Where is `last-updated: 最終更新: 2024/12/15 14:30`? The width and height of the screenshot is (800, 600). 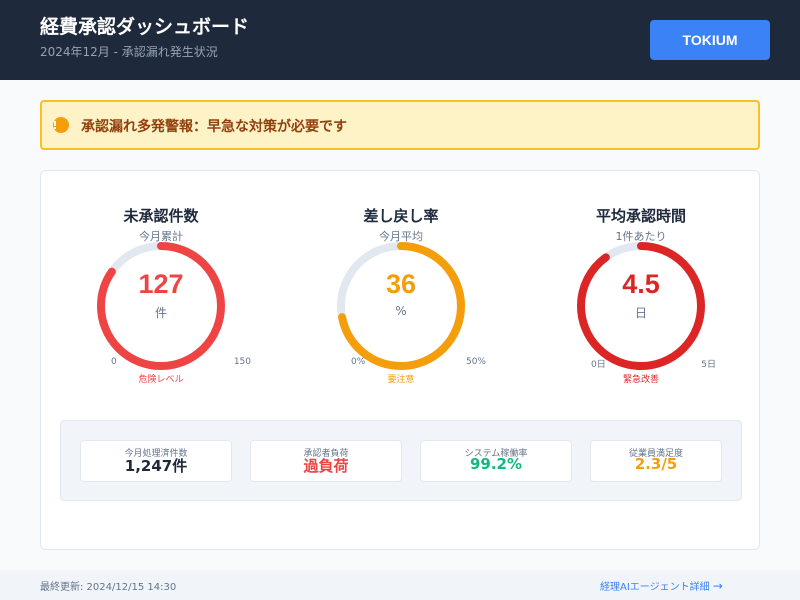
last-updated: 最終更新: 2024/12/15 14:30 is located at coordinates (108, 587).